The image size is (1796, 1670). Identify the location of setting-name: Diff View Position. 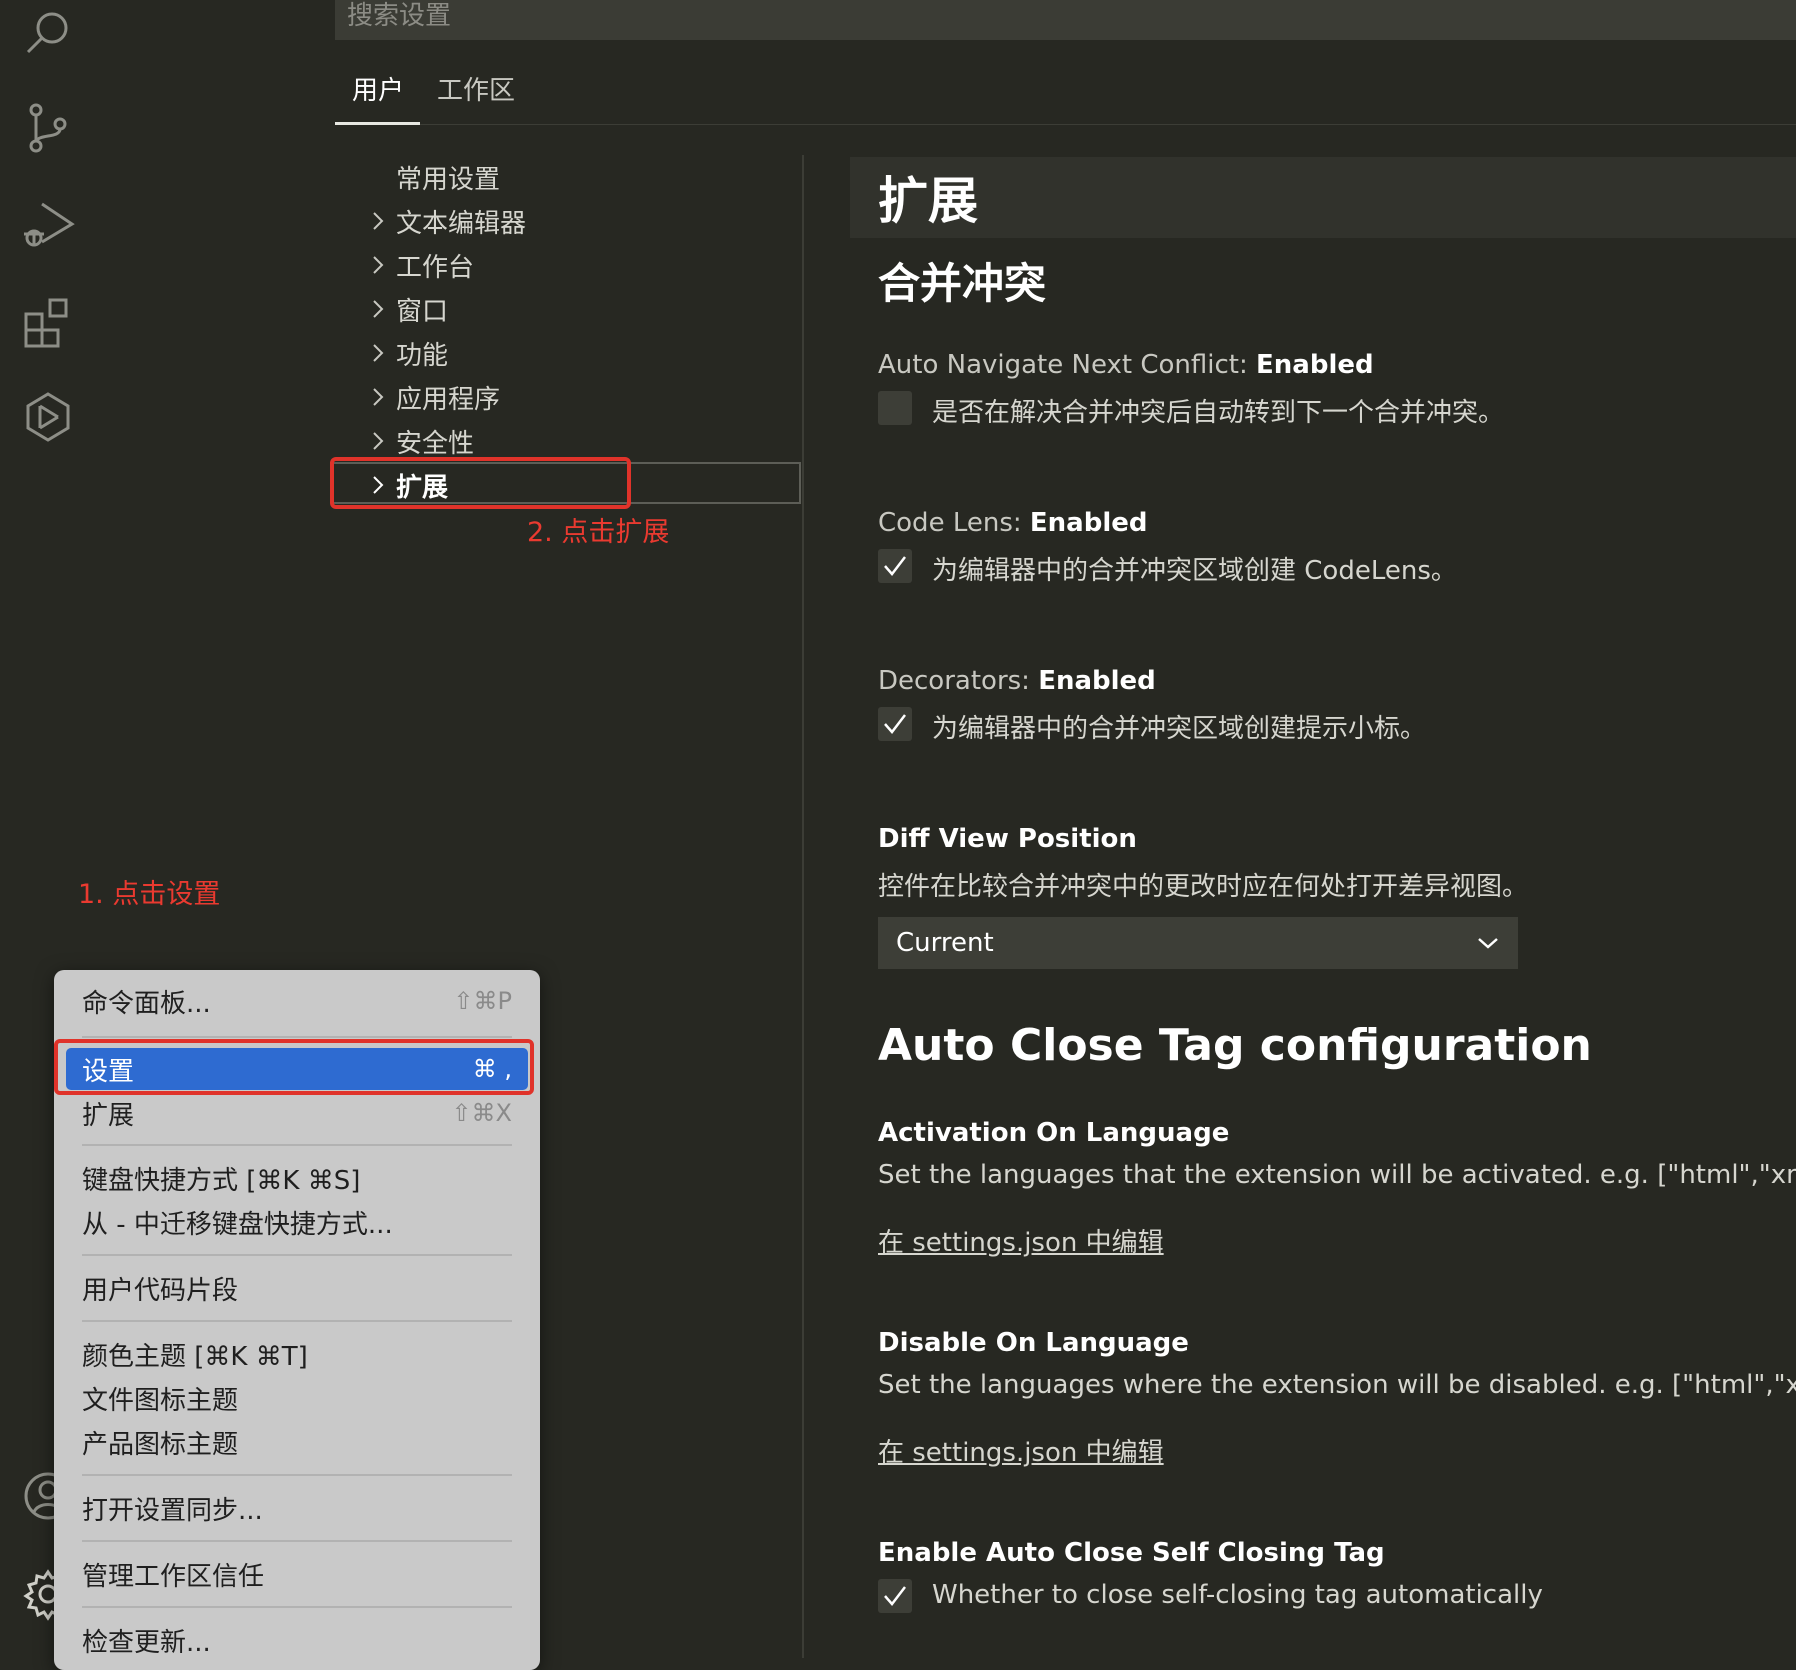
(1007, 839).